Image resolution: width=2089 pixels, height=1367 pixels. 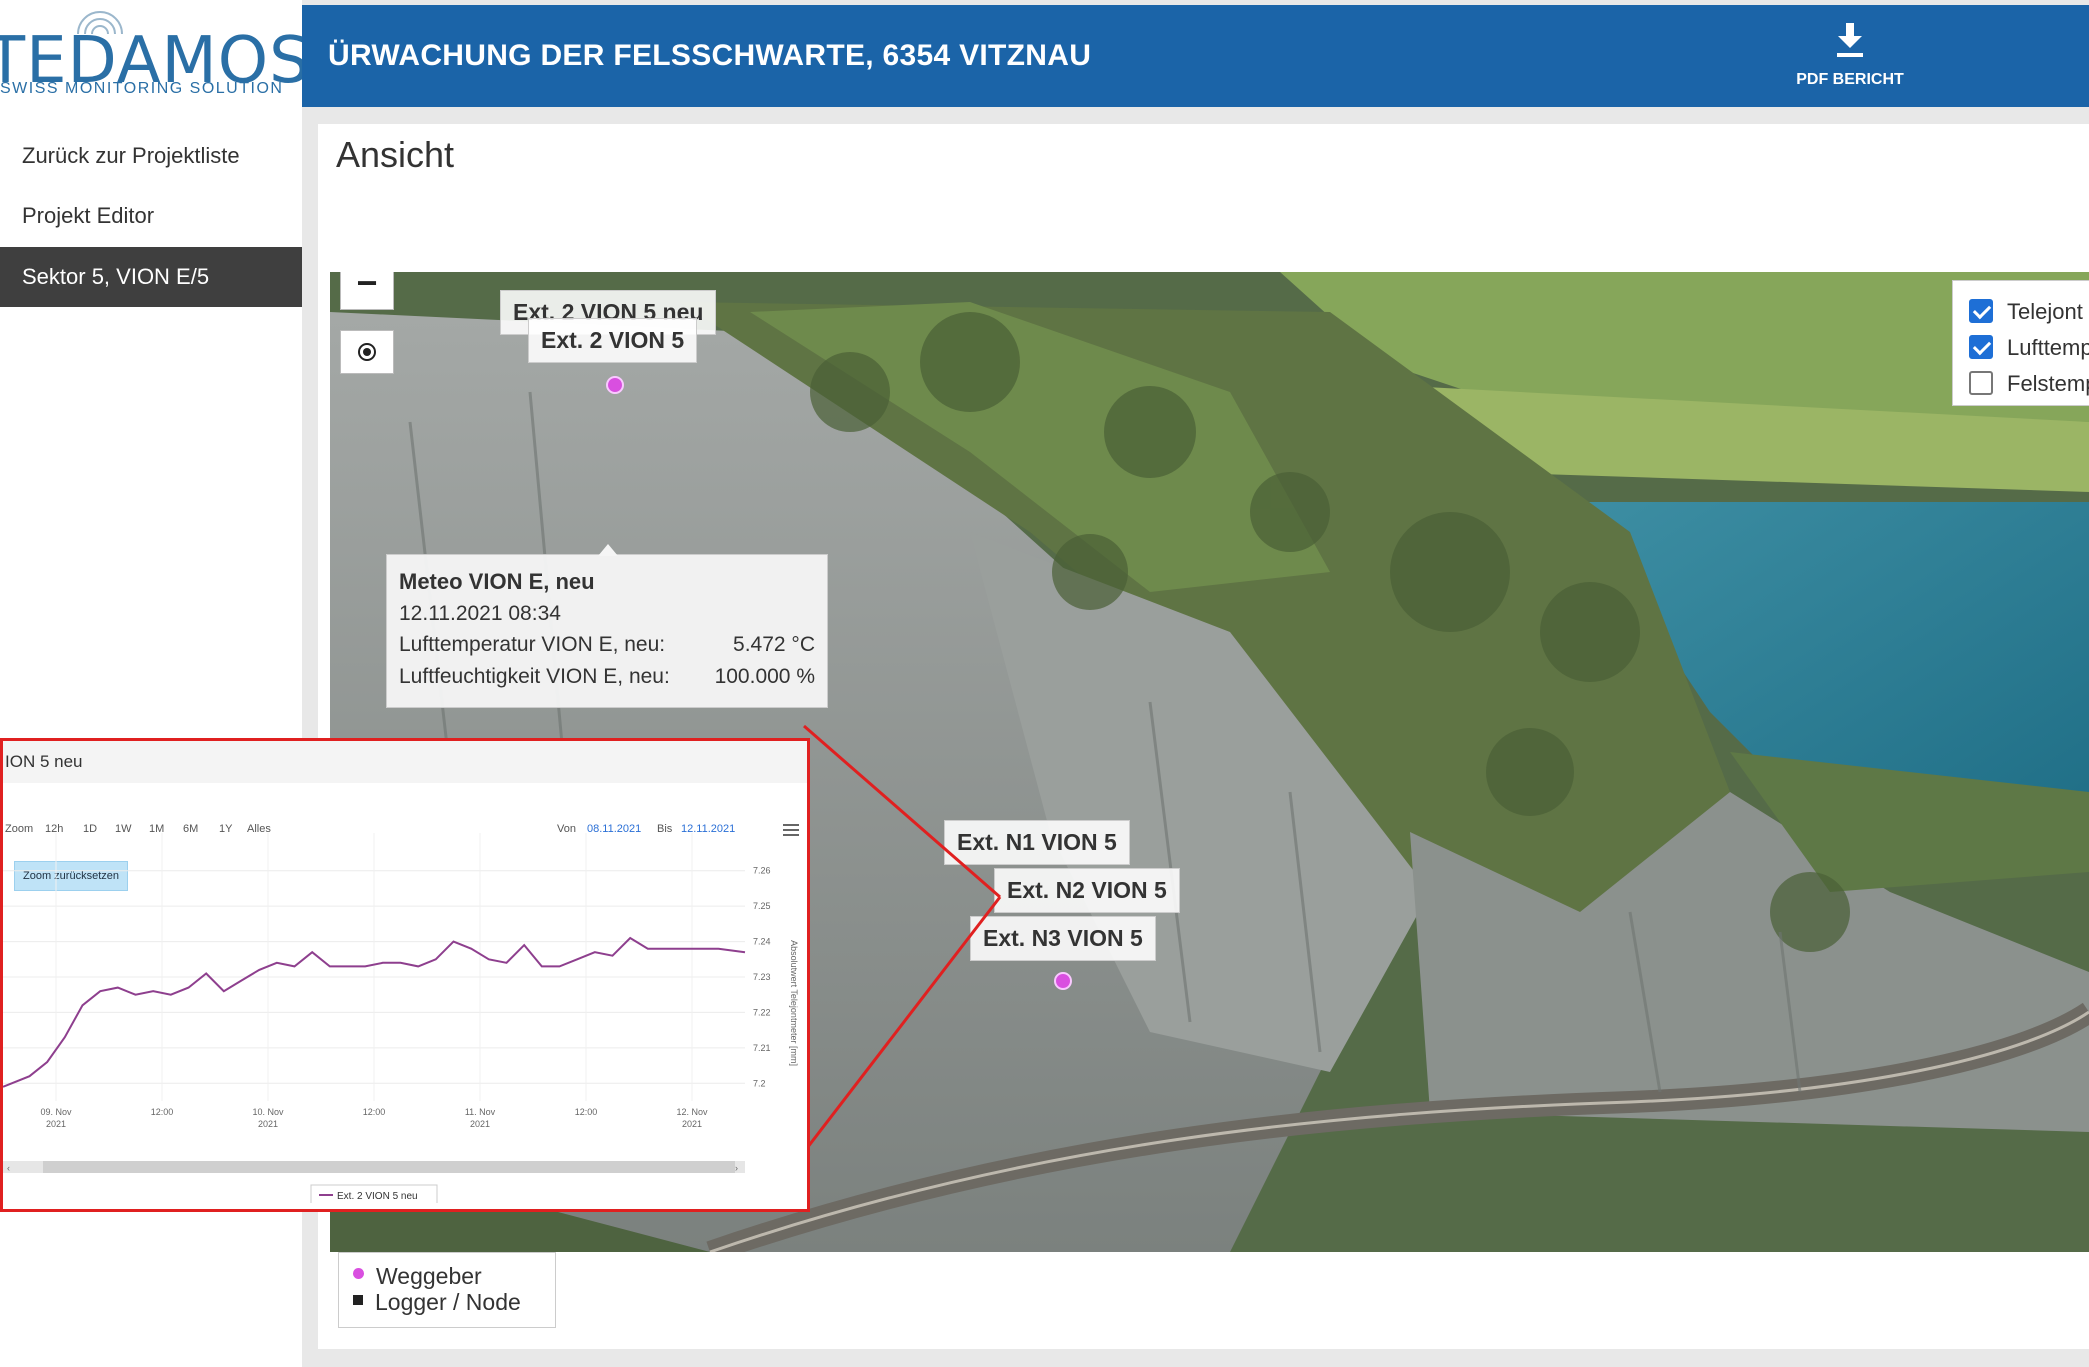 I want to click on legend-label: Weggeber, so click(x=429, y=1276).